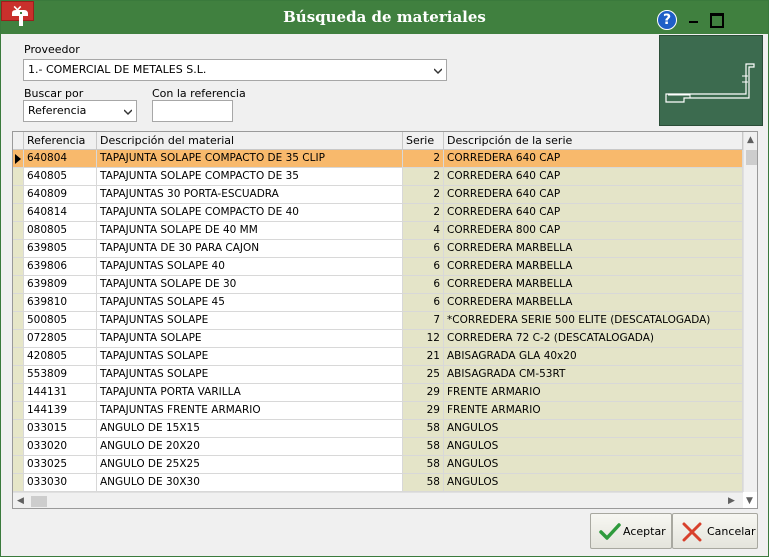 The image size is (769, 557). Describe the element at coordinates (250, 429) in the screenshot. I see `cell-descripcion: ANGULO DE 15X15` at that location.